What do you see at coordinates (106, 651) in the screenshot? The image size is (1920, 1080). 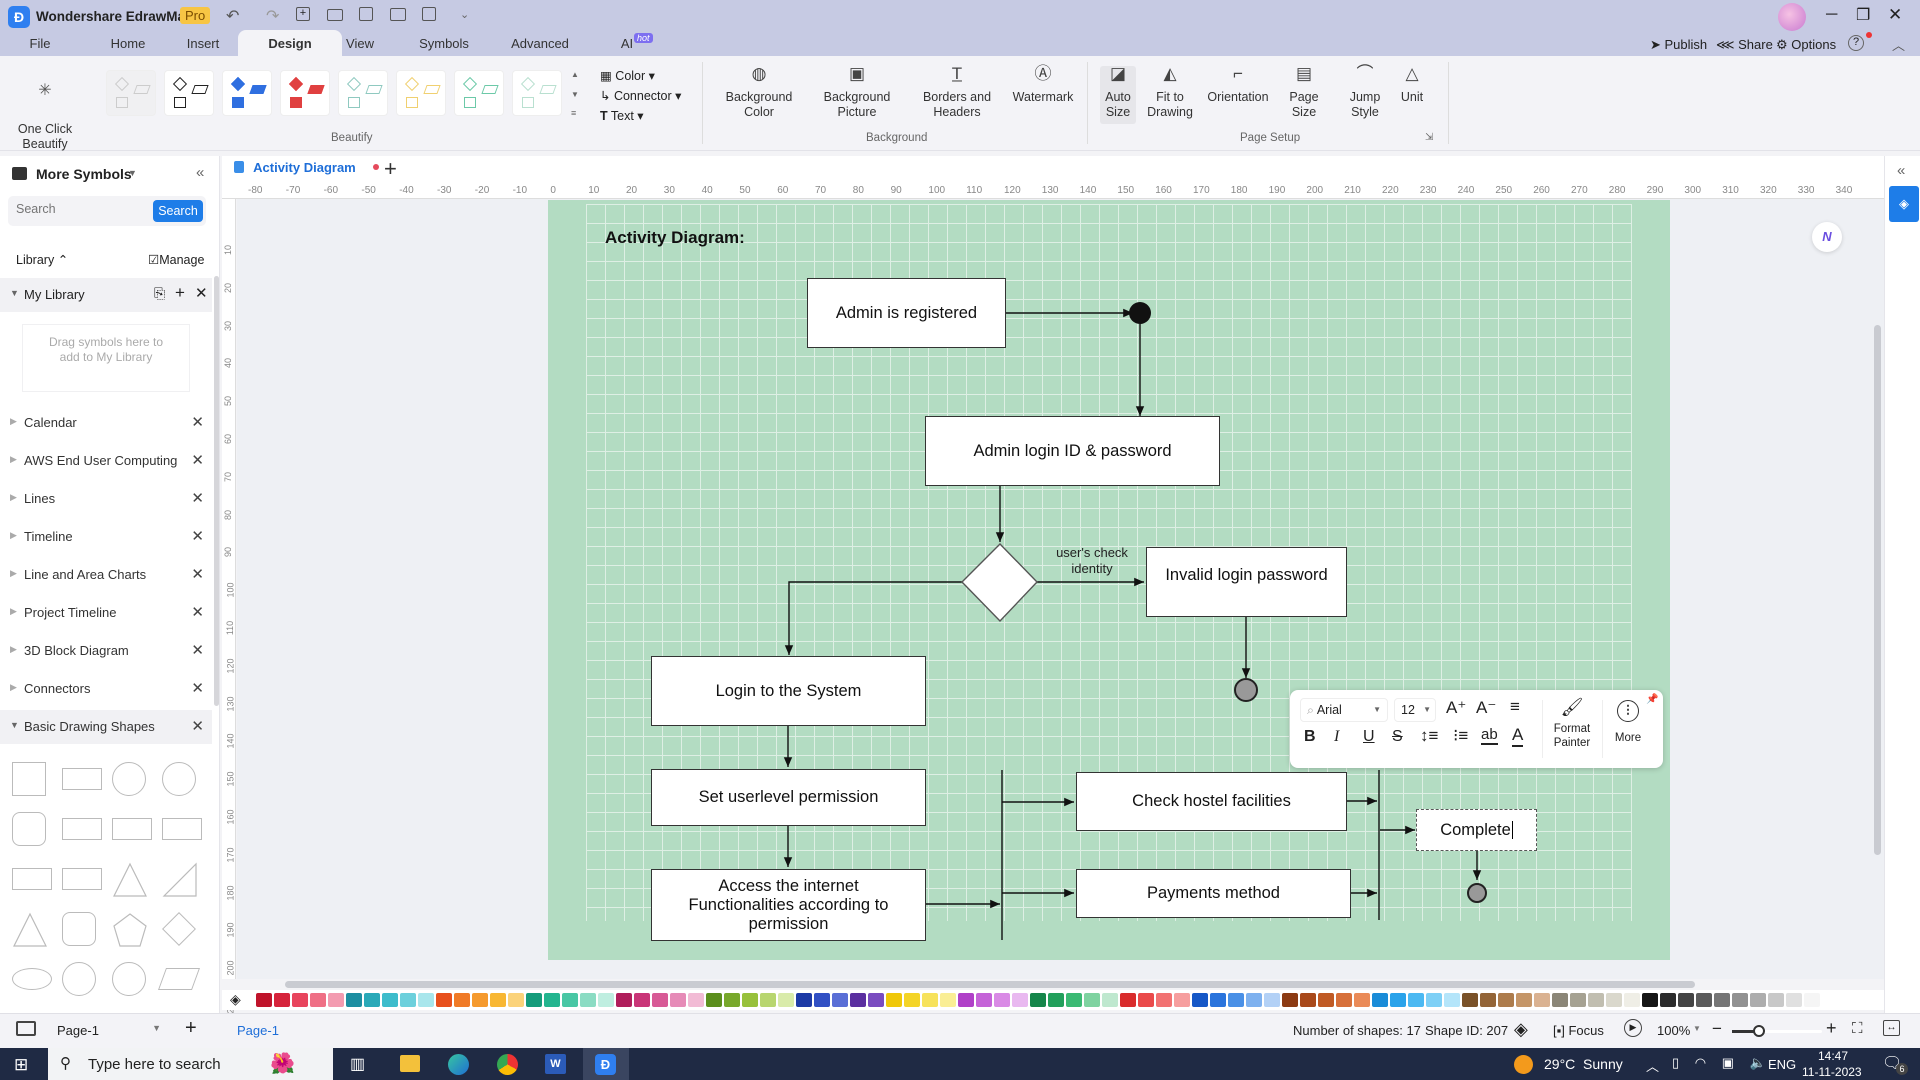 I see `library-item: ▶ 3D Block Diagram ✕` at bounding box center [106, 651].